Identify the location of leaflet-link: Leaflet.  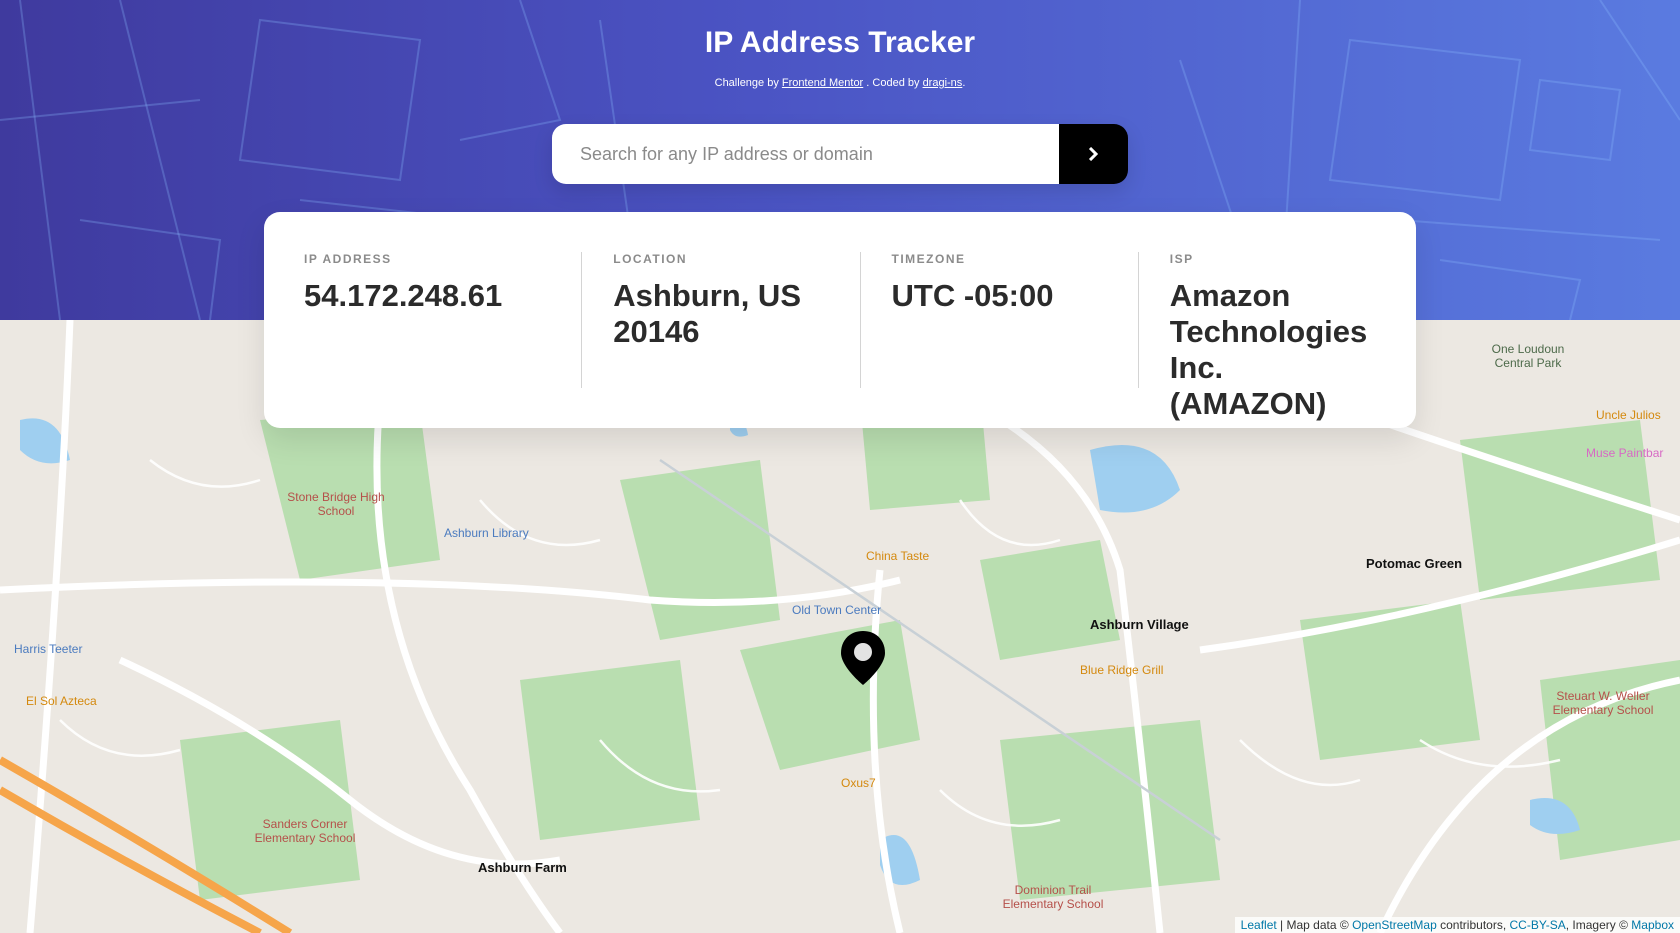
(1259, 925).